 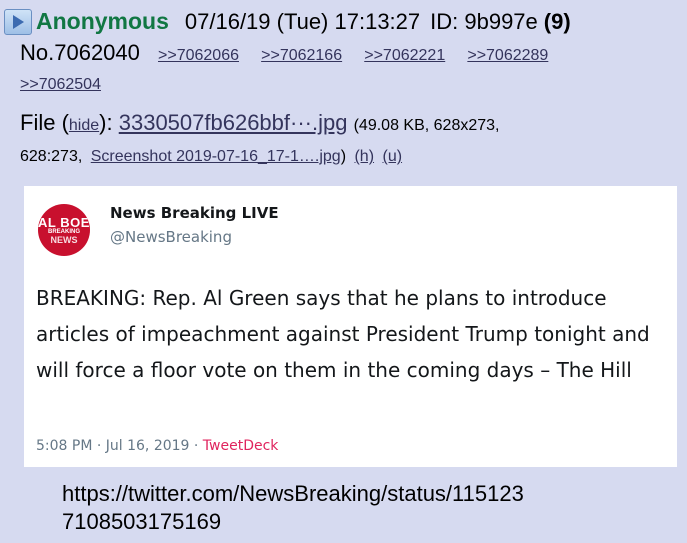 What do you see at coordinates (80, 52) in the screenshot?
I see `post-number: No.7062040` at bounding box center [80, 52].